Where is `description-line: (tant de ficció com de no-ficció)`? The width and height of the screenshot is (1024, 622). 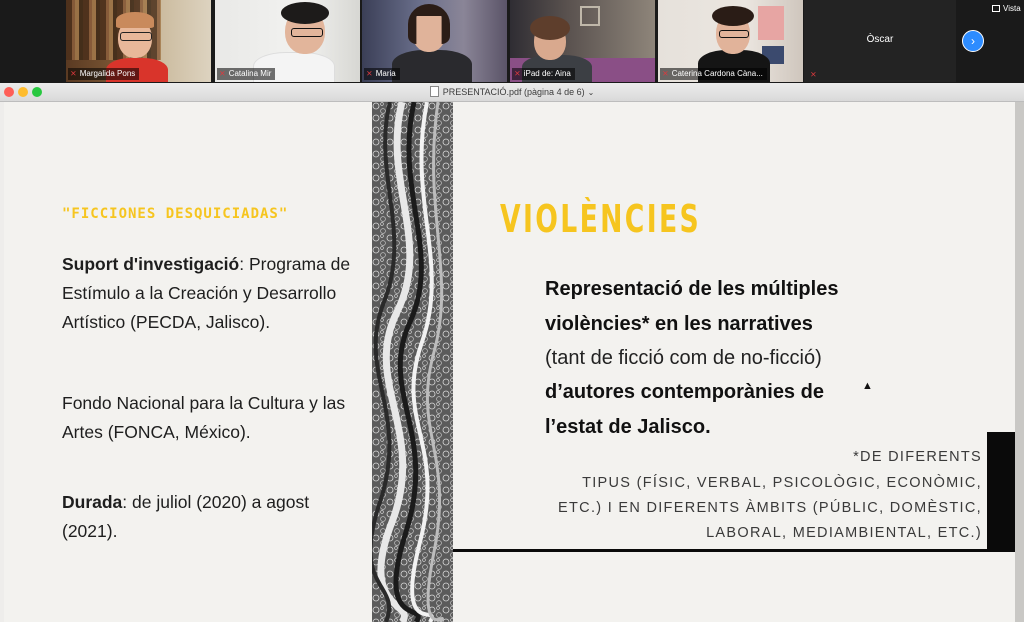
description-line: (tant de ficció com de no-ficció) is located at coordinates (683, 358).